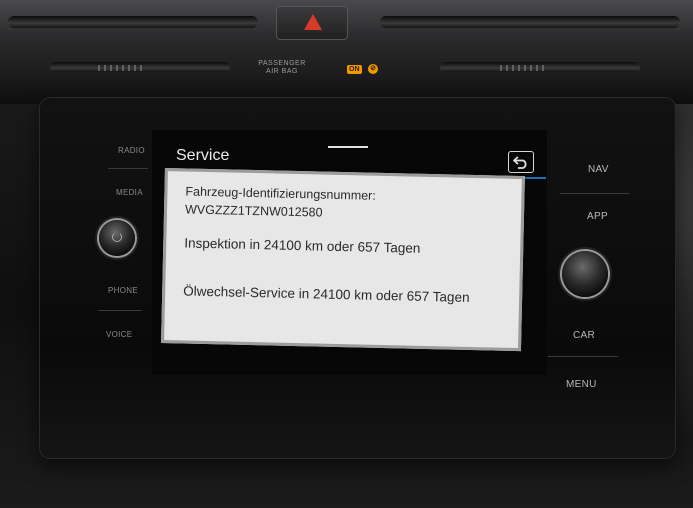 This screenshot has height=508, width=693. I want to click on air-vent-lower-left, so click(140, 67).